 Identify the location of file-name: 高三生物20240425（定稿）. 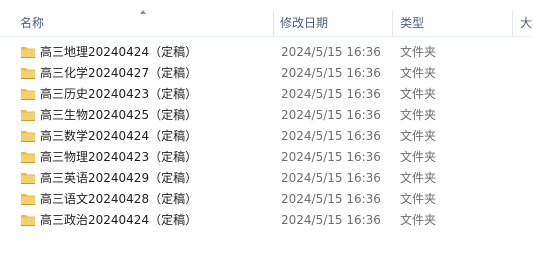
(118, 115).